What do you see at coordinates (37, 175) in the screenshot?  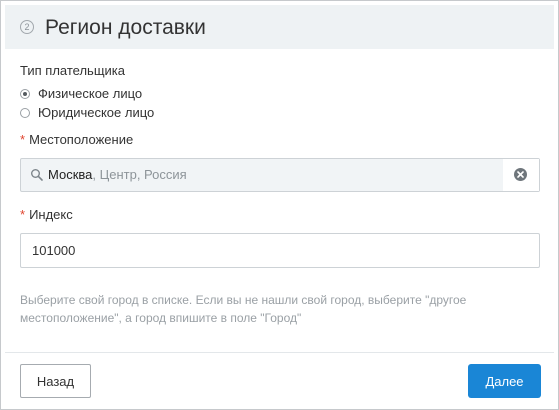 I see `search-icon` at bounding box center [37, 175].